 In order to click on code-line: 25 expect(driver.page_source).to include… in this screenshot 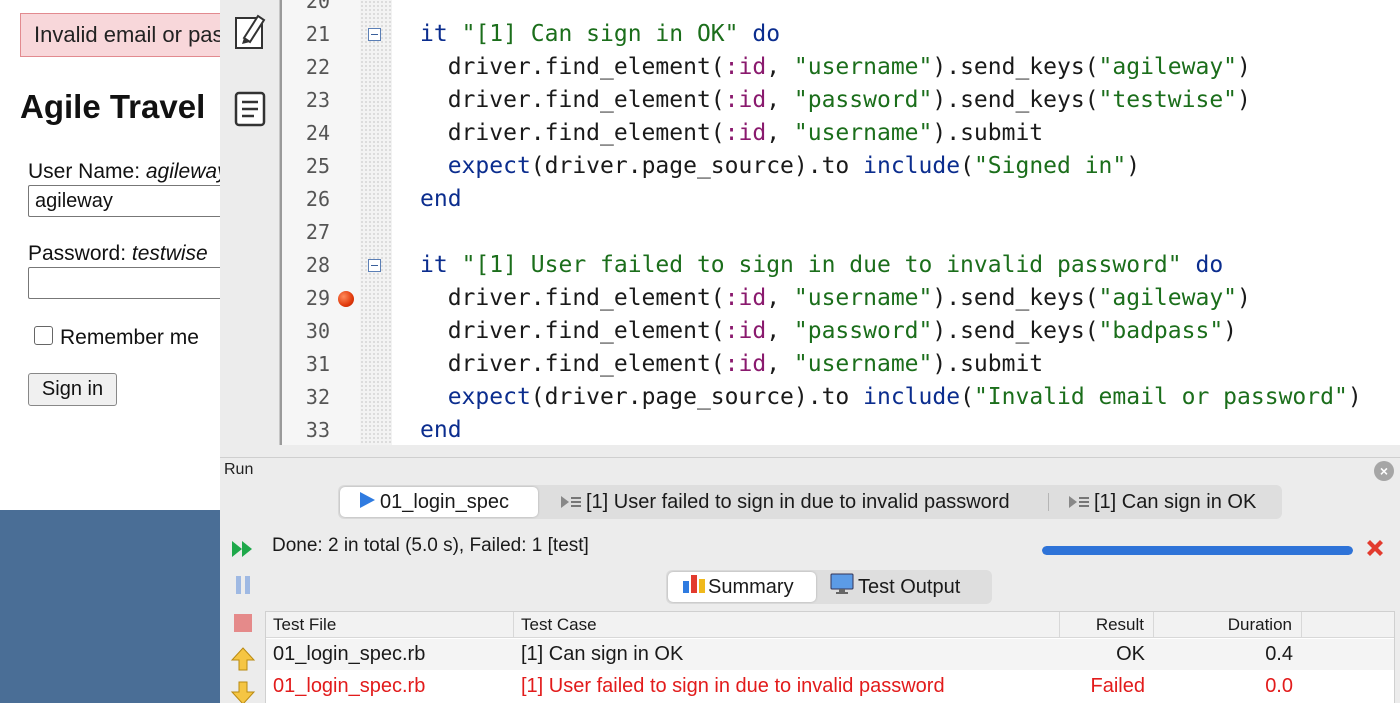, I will do `click(841, 166)`.